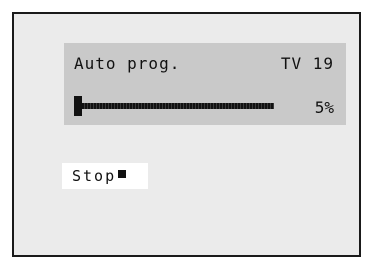 Image resolution: width=374 pixels, height=268 pixels. Describe the element at coordinates (324, 107) in the screenshot. I see `progress-percent: 5%` at that location.